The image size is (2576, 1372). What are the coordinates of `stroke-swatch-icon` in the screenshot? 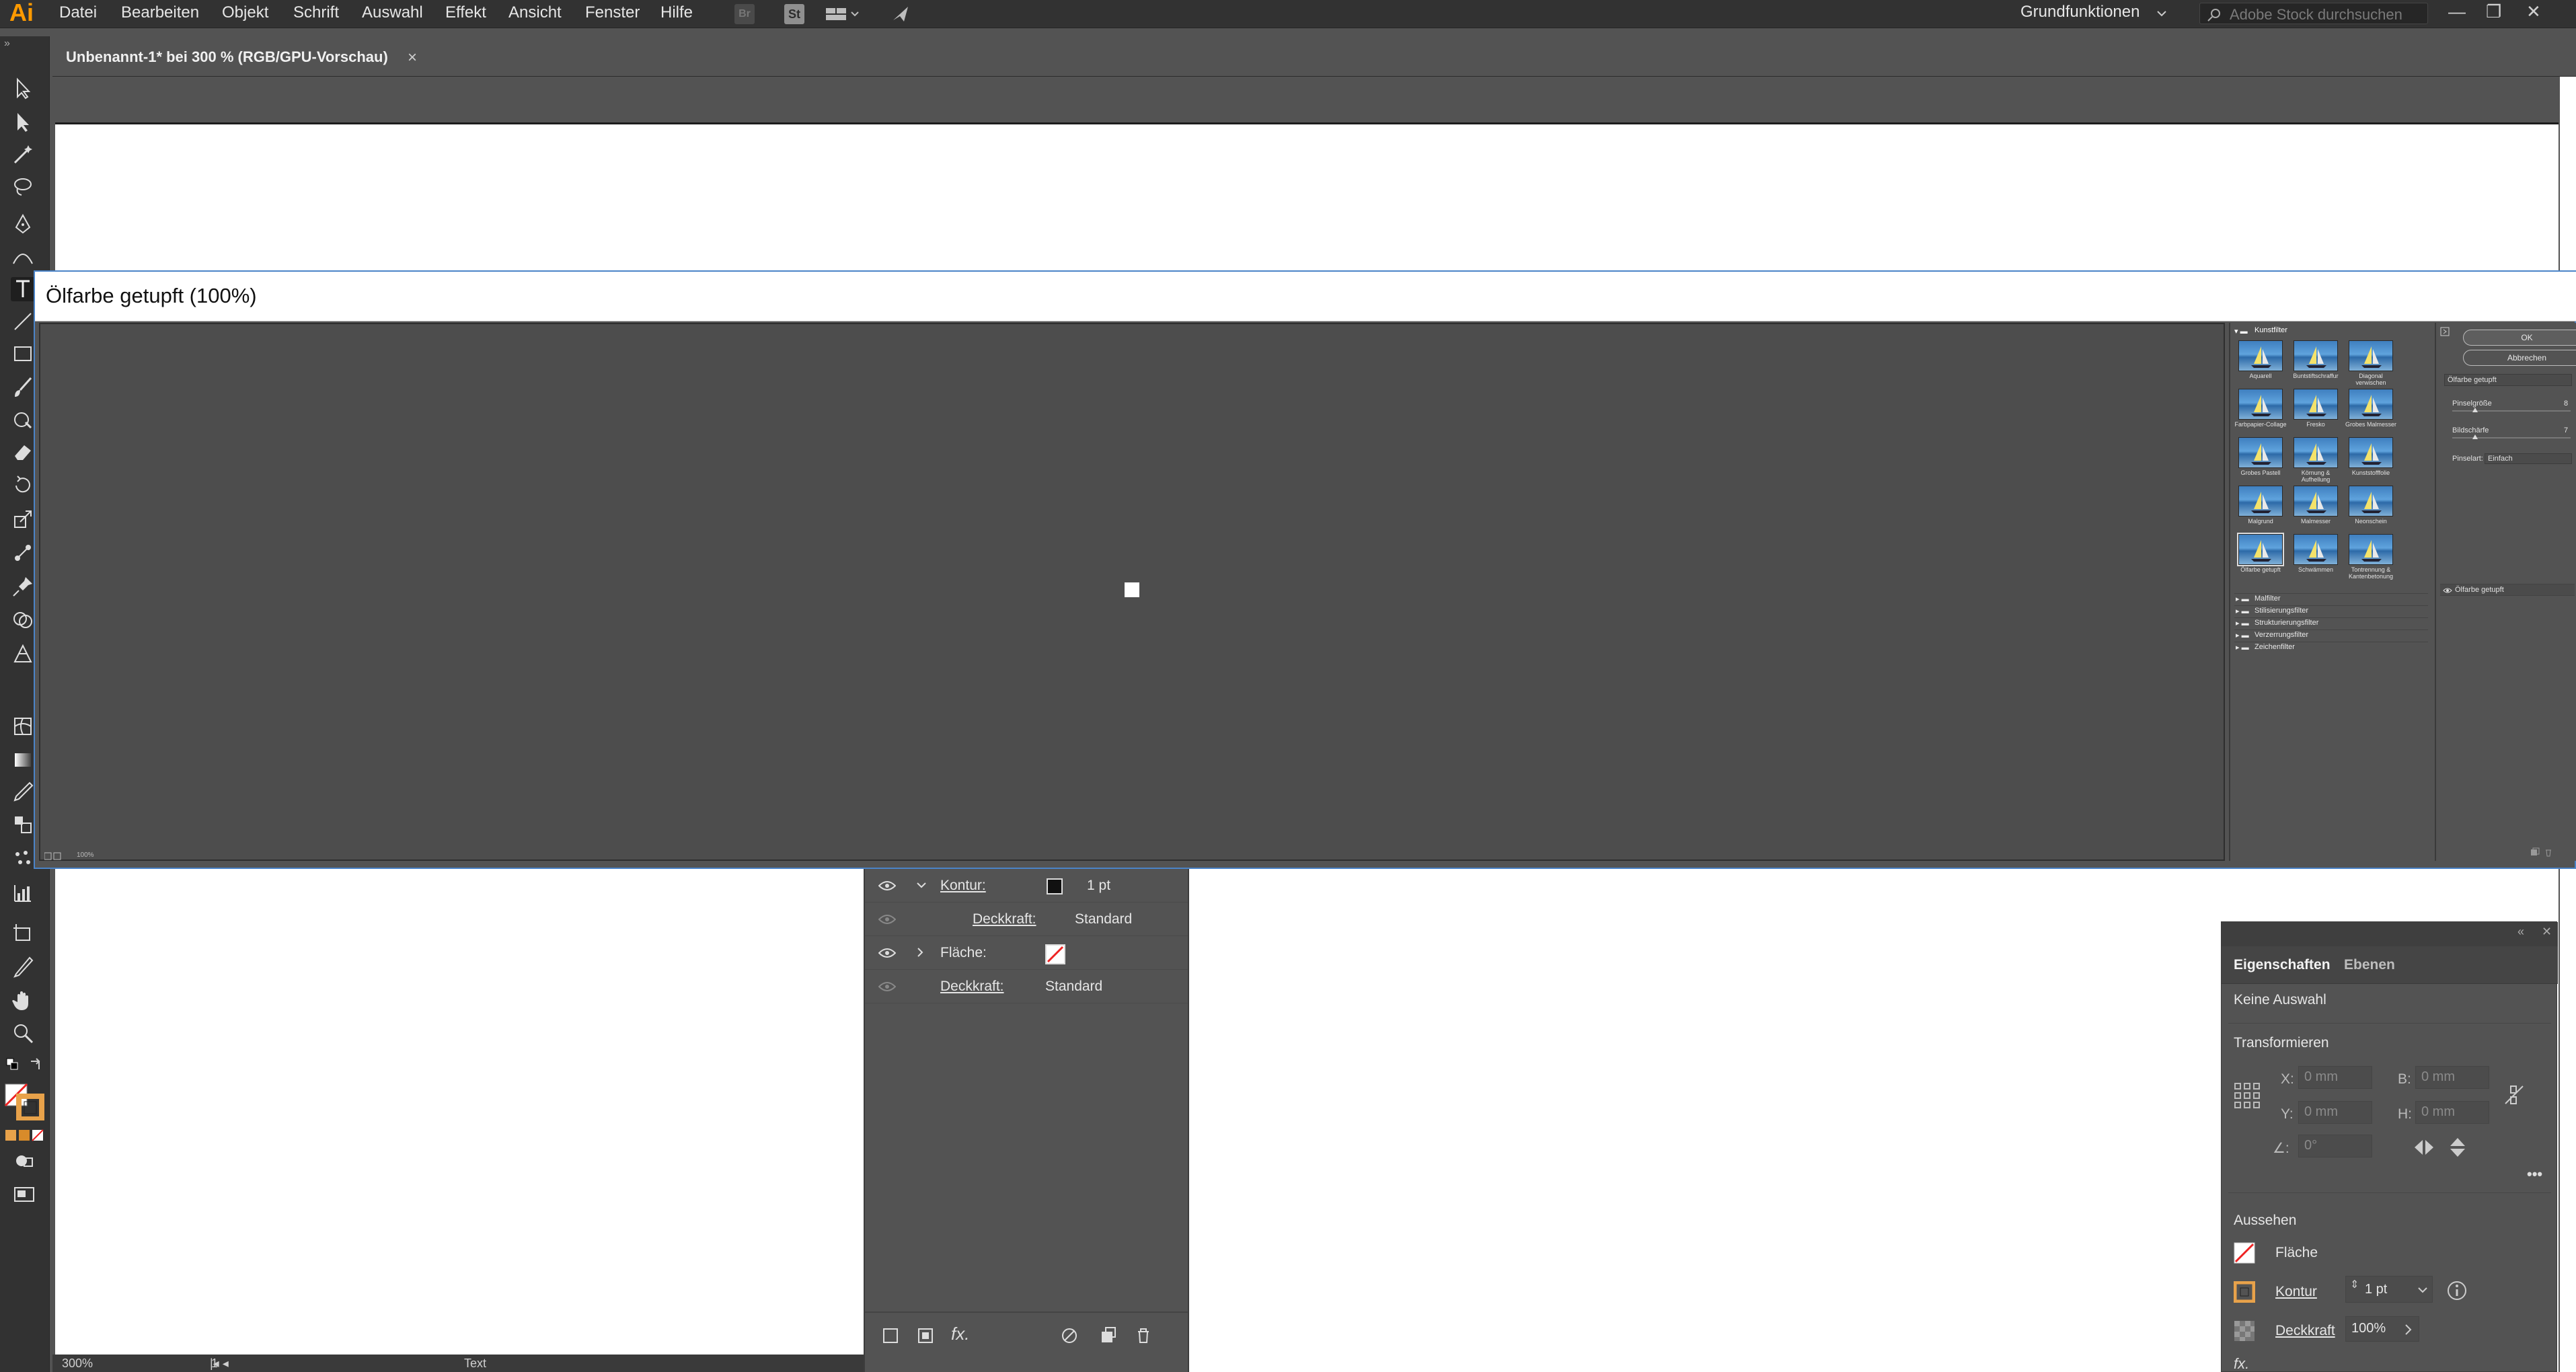 It's located at (2244, 1292).